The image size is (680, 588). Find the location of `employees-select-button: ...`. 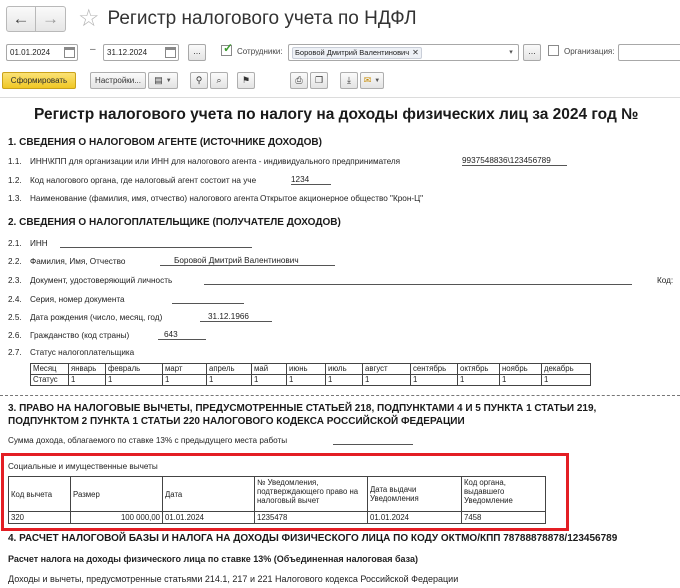

employees-select-button: ... is located at coordinates (532, 52).